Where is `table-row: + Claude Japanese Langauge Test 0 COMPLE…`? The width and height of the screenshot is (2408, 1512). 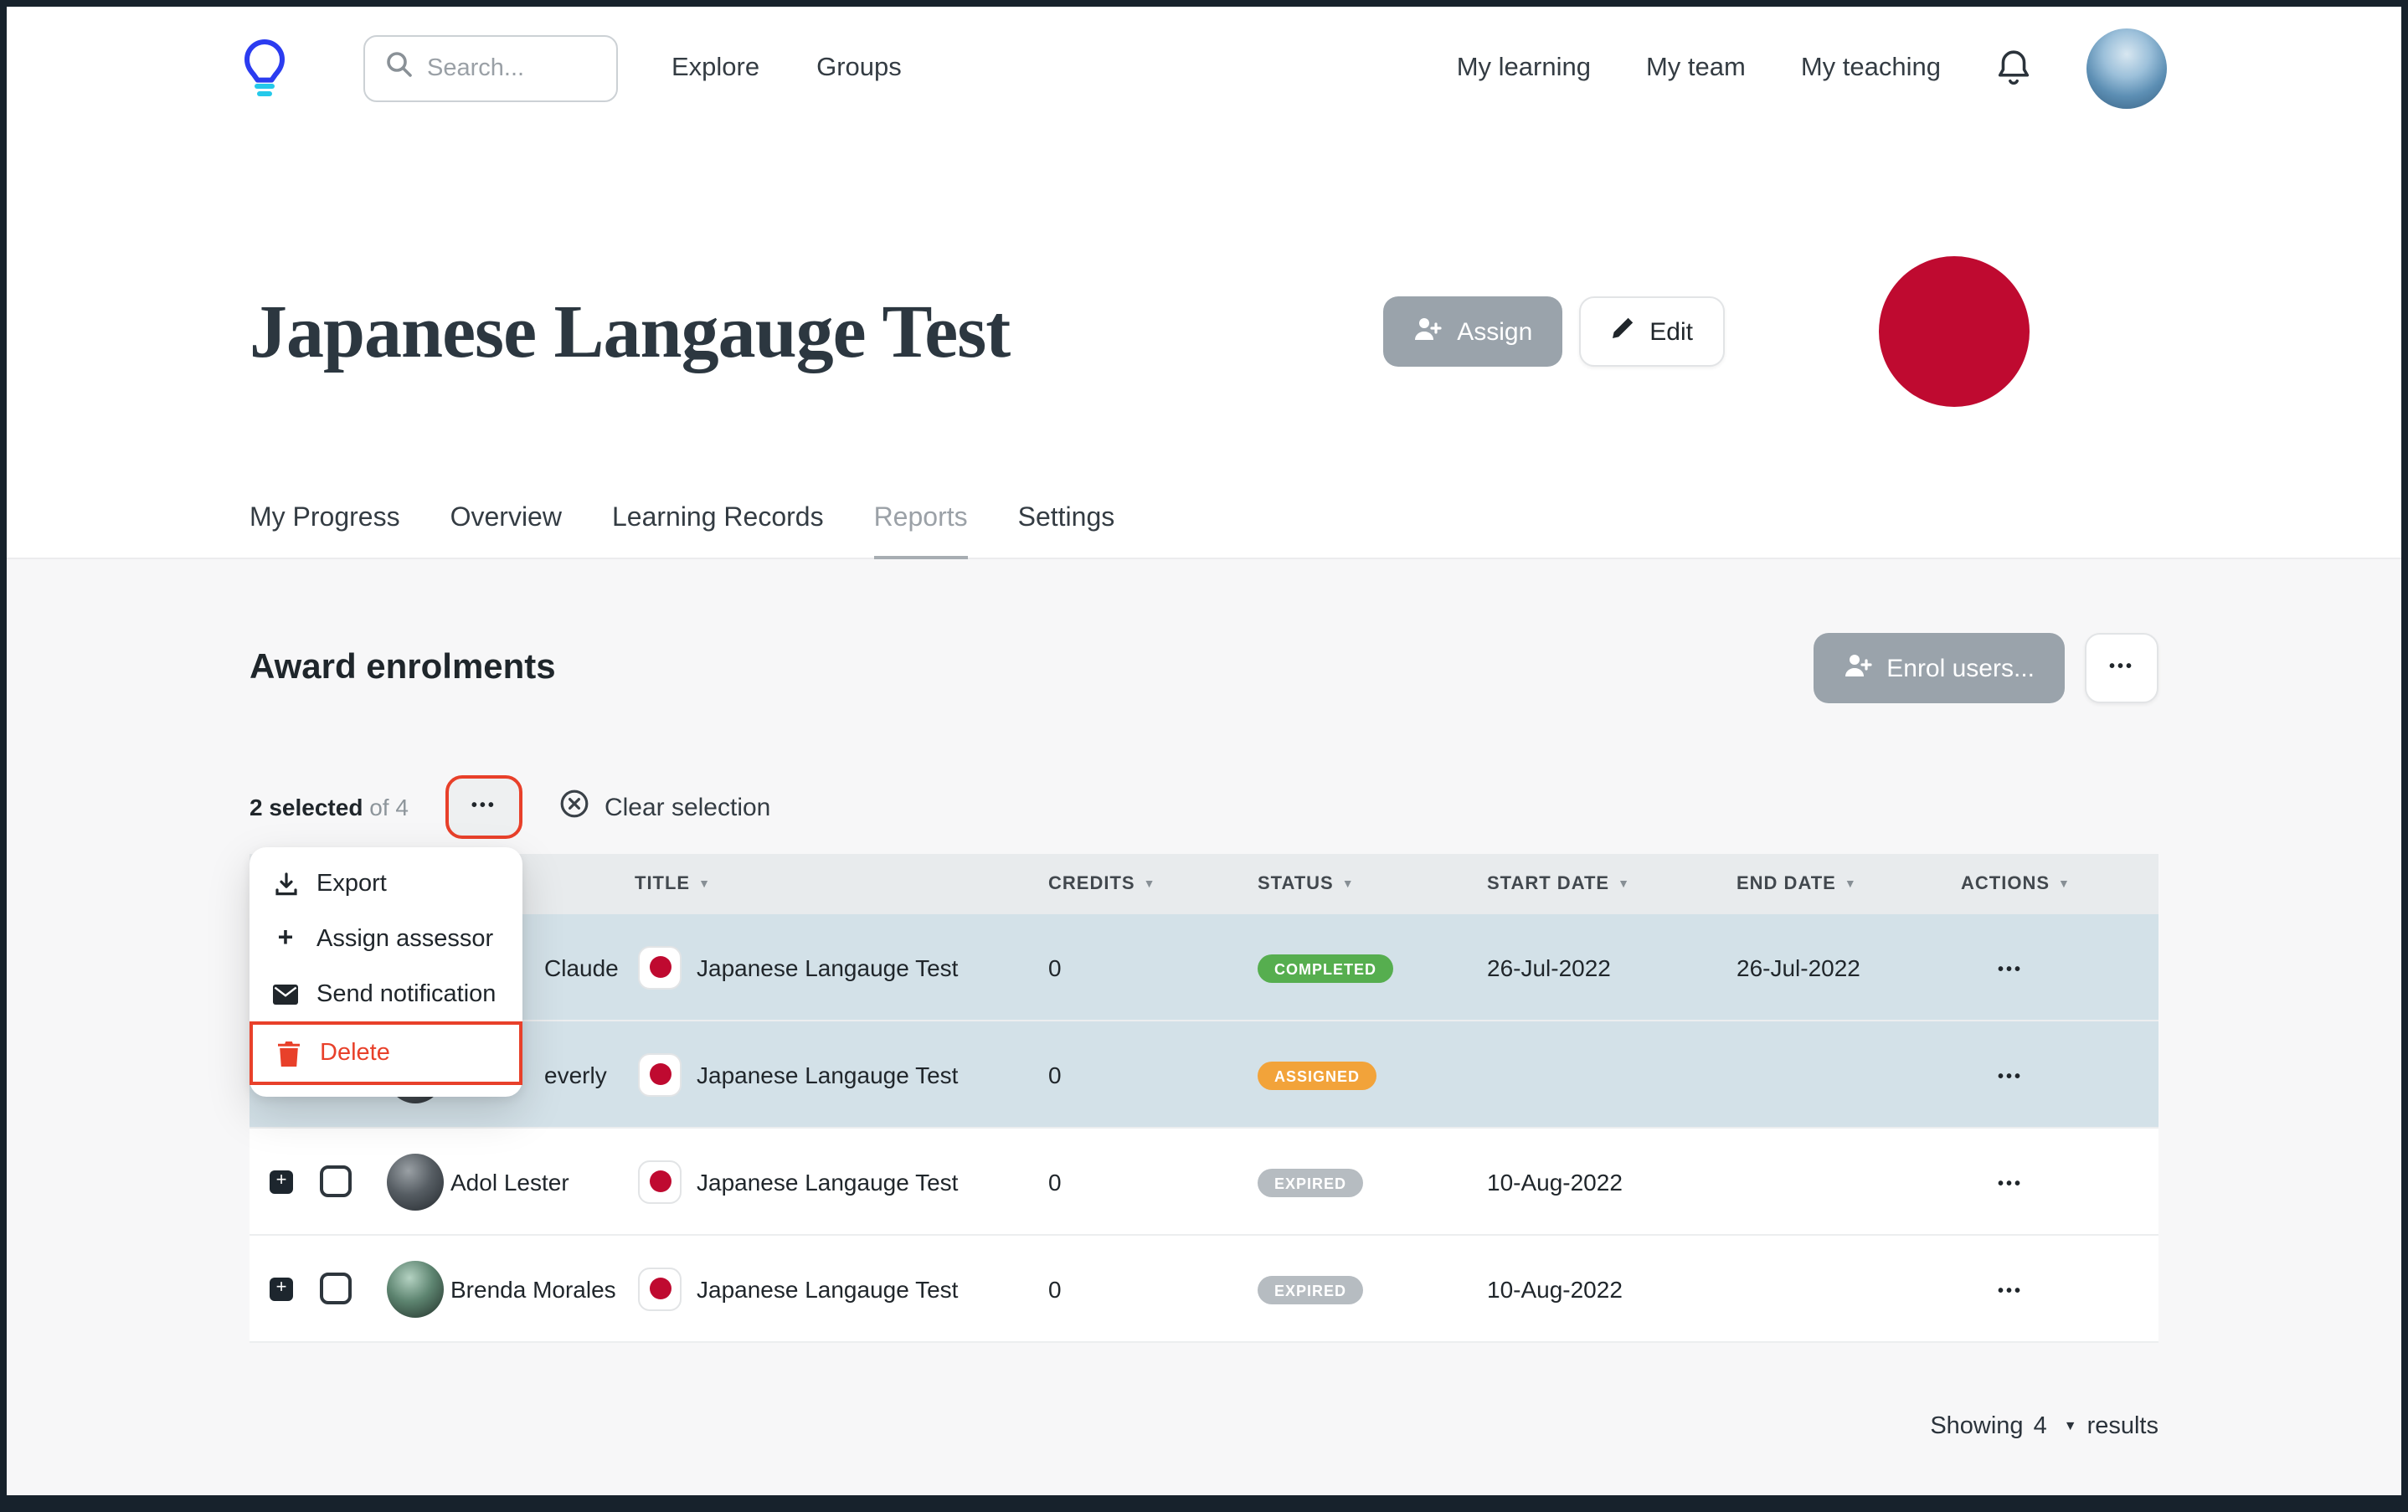 table-row: + Claude Japanese Langauge Test 0 COMPLE… is located at coordinates (1204, 967).